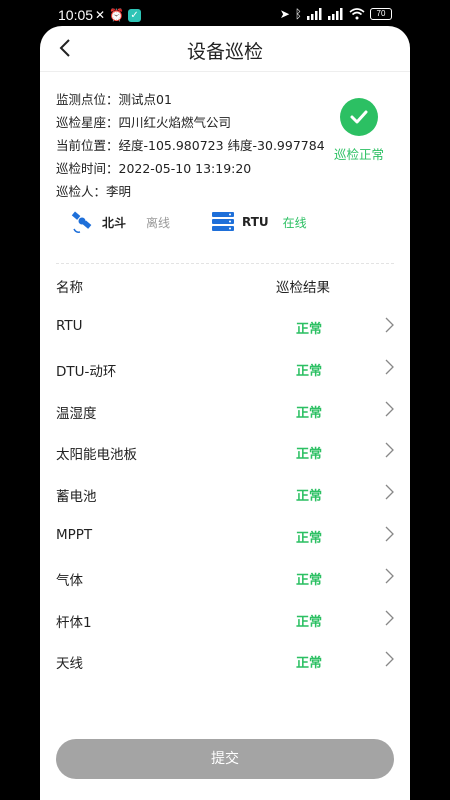 This screenshot has height=800, width=450. Describe the element at coordinates (114, 222) in the screenshot. I see `connection-name: 北斗` at that location.